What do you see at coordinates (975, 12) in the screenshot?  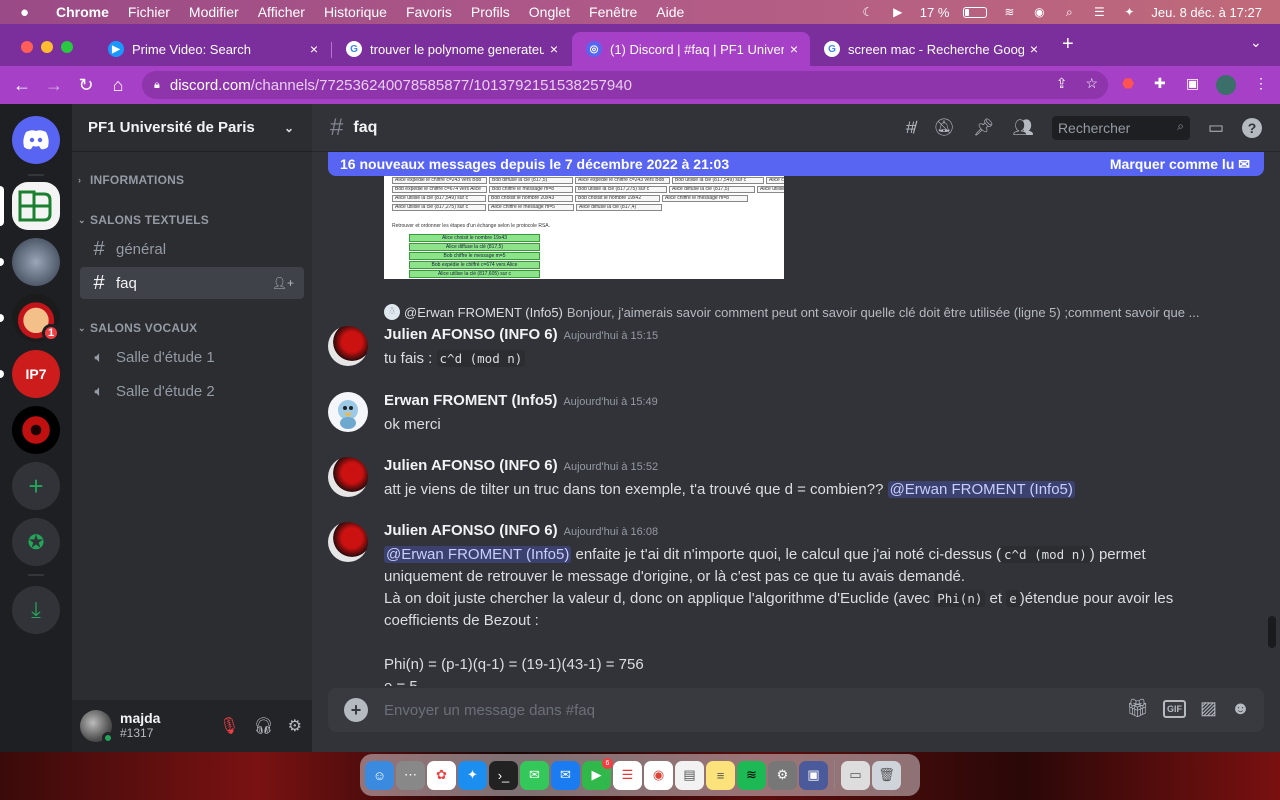 I see `battery-icon` at bounding box center [975, 12].